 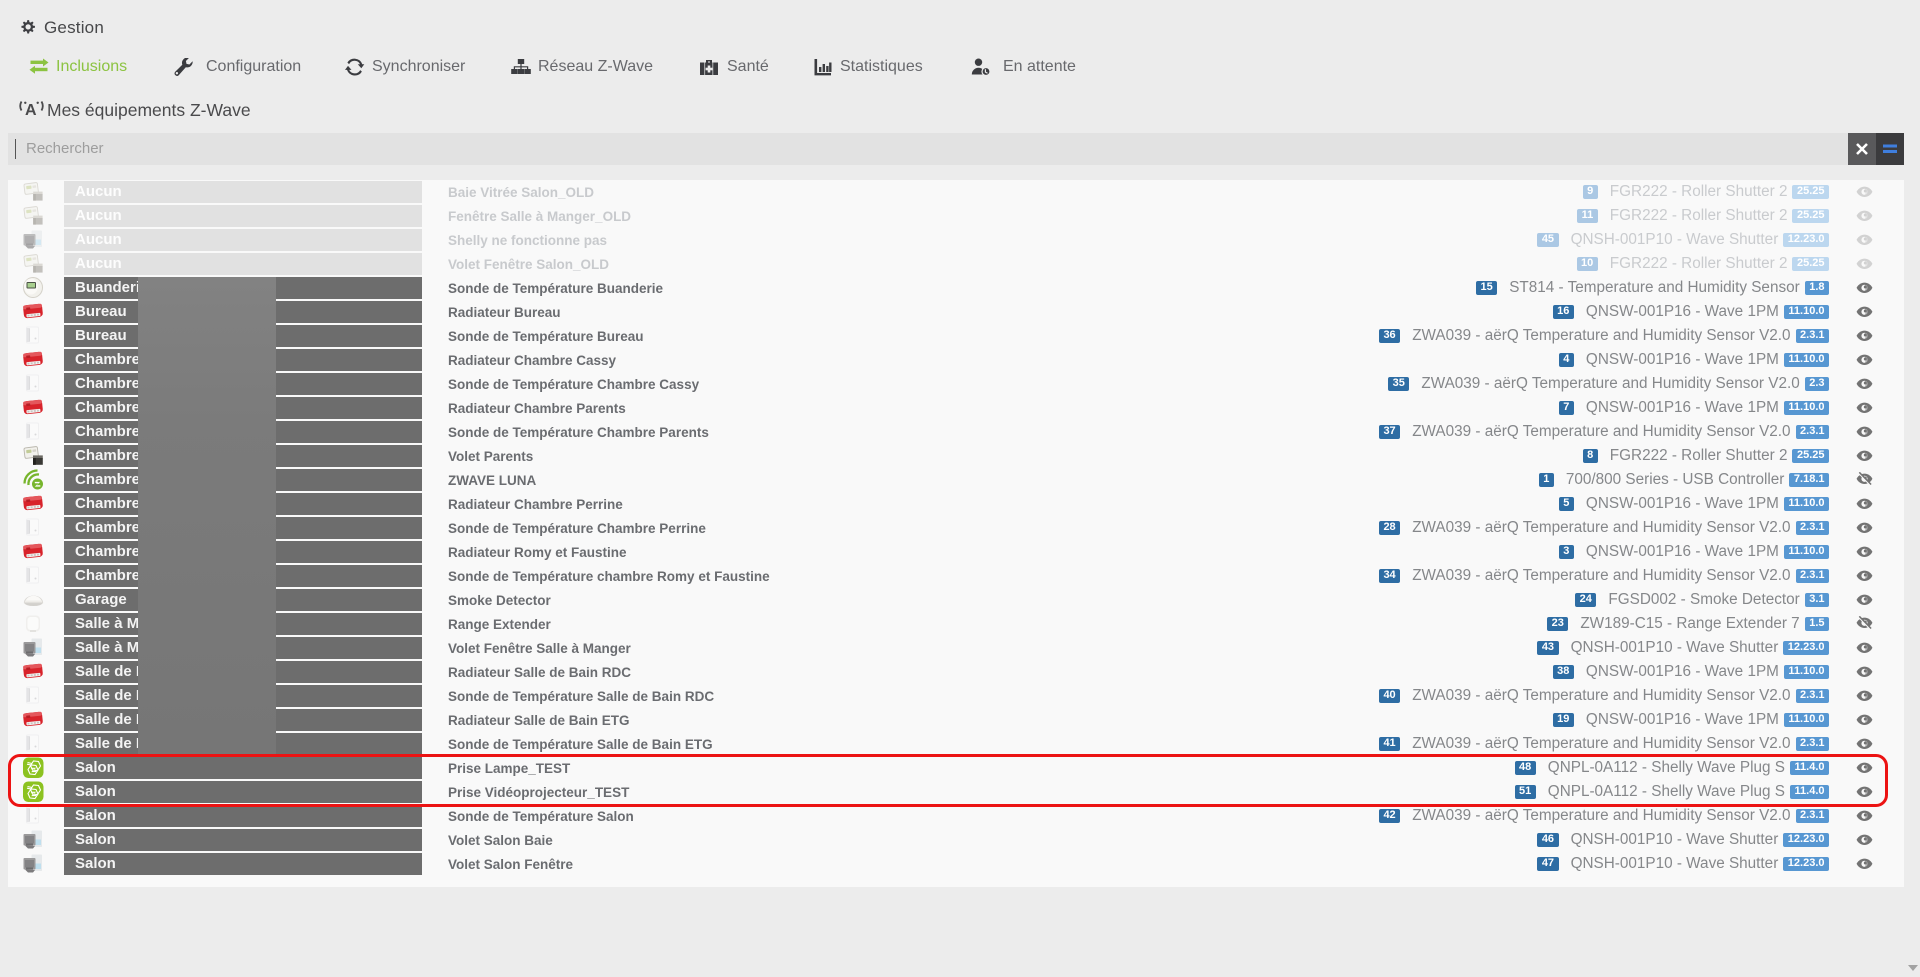 What do you see at coordinates (31, 110) in the screenshot?
I see `svg-text: A` at bounding box center [31, 110].